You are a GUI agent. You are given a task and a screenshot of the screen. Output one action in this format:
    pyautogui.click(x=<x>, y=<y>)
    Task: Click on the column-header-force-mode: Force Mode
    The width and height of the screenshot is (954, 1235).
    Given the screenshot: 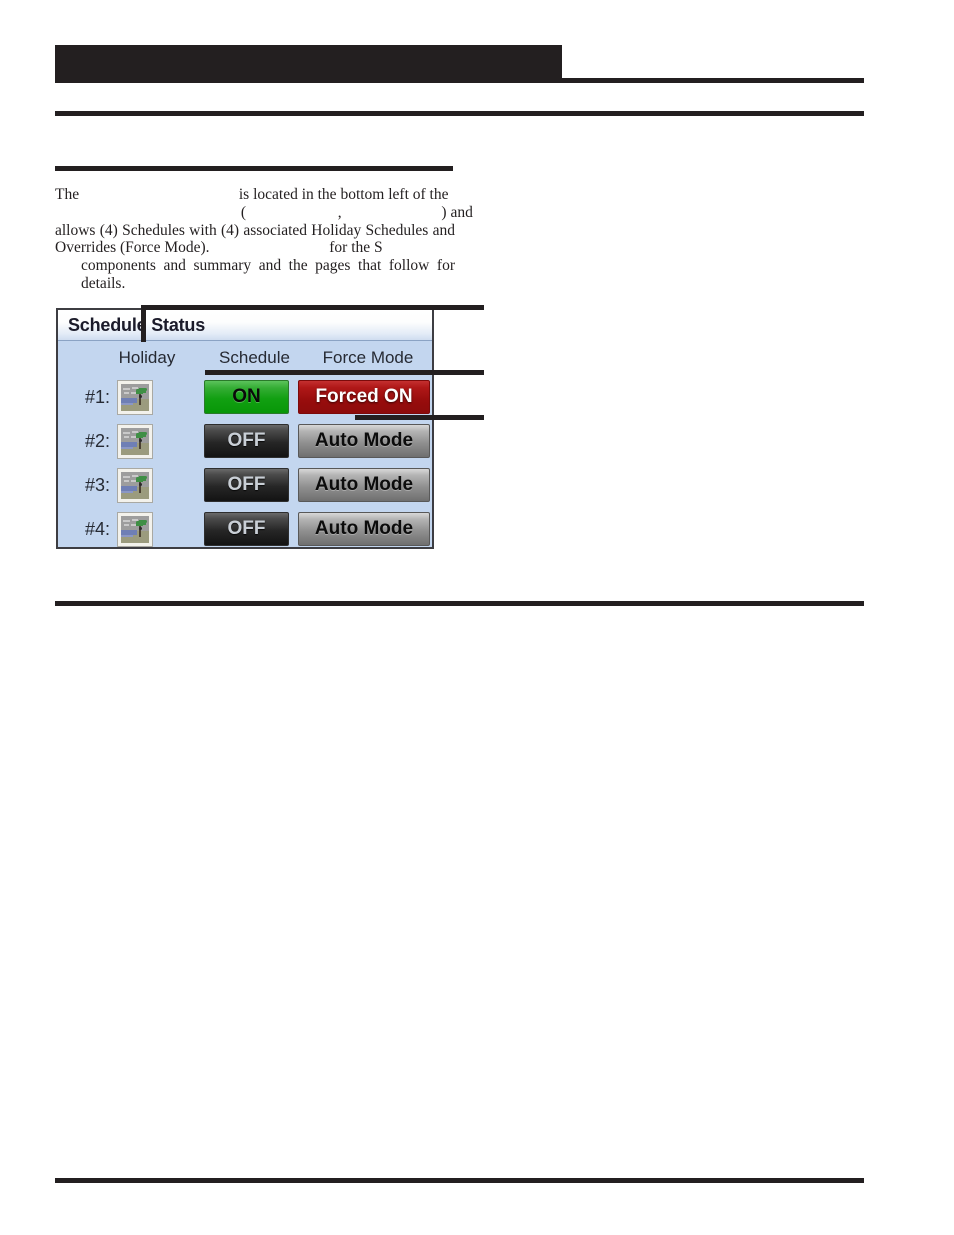 What is the action you would take?
    pyautogui.click(x=368, y=357)
    